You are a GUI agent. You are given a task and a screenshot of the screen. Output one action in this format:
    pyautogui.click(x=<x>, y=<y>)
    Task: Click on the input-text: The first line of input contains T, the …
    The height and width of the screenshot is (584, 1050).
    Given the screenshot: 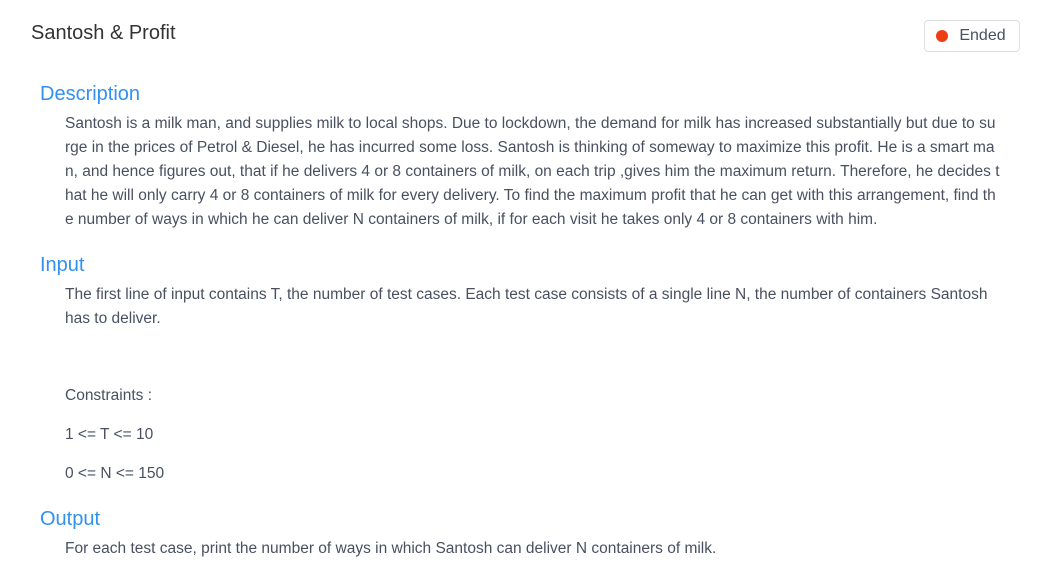 What is the action you would take?
    pyautogui.click(x=526, y=306)
    